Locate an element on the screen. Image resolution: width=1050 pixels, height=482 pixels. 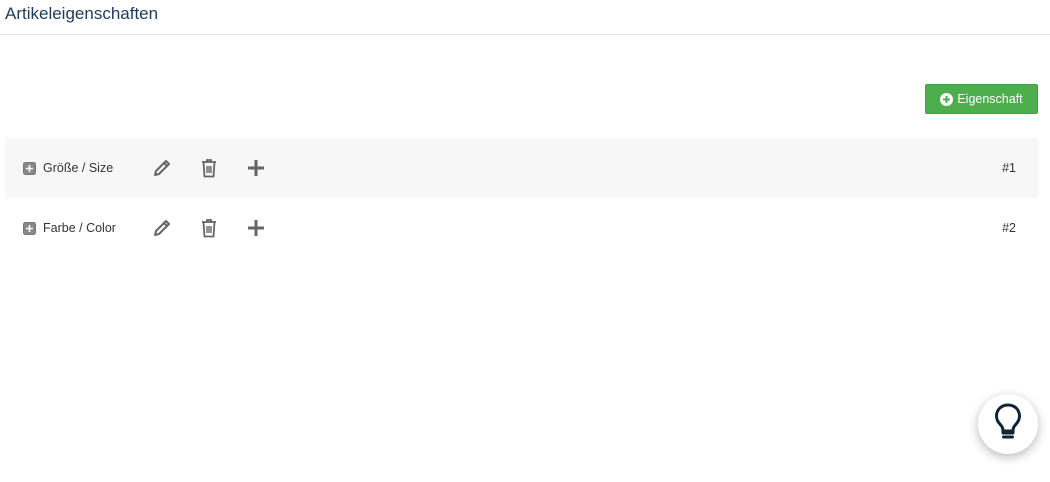
lightbulb-icon is located at coordinates (1008, 424).